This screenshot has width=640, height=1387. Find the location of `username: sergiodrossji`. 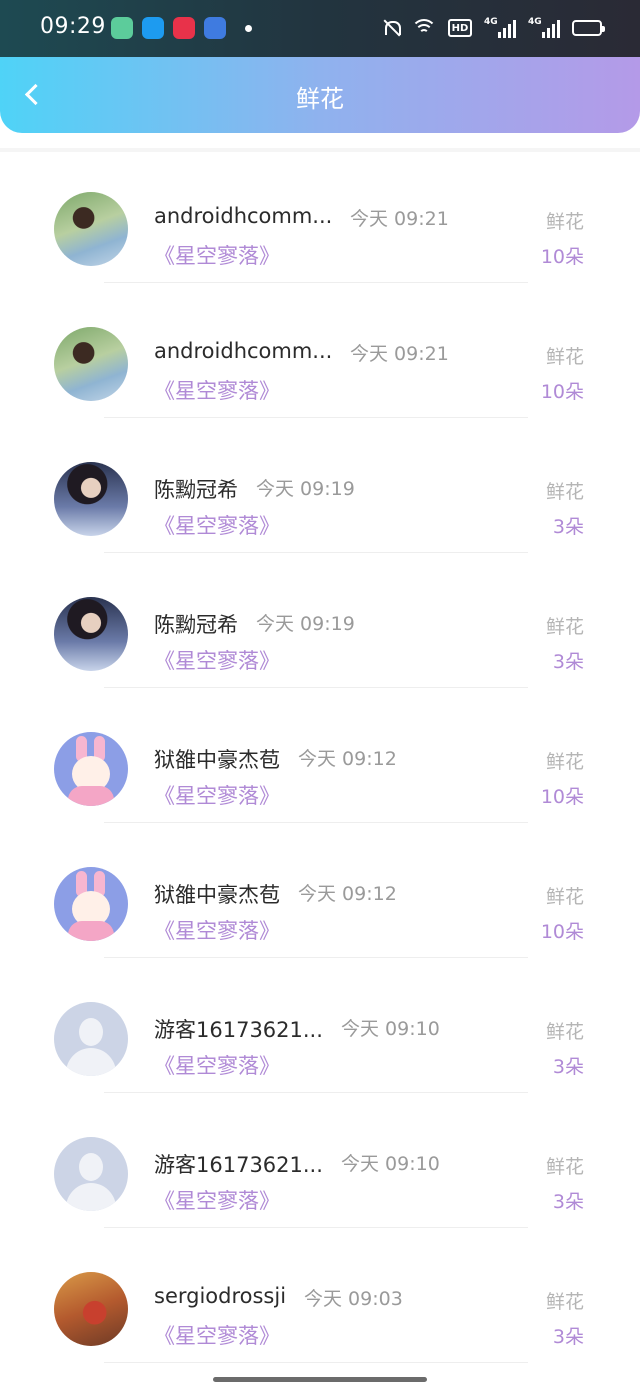

username: sergiodrossji is located at coordinates (220, 1296).